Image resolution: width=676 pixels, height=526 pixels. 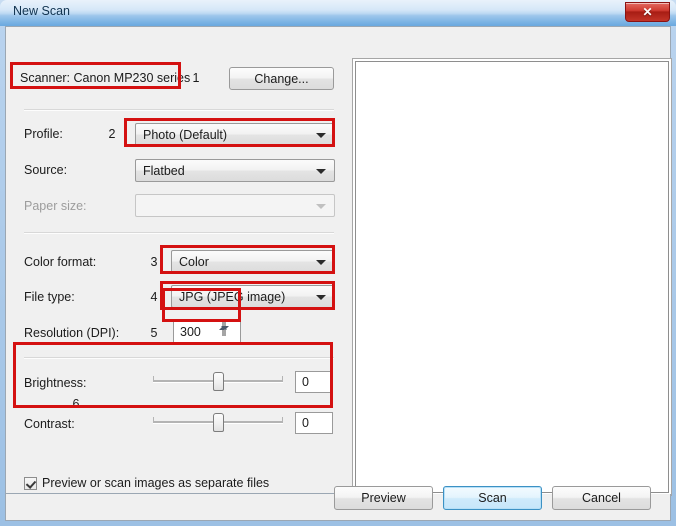 What do you see at coordinates (164, 170) in the screenshot?
I see `source-value: Flatbed` at bounding box center [164, 170].